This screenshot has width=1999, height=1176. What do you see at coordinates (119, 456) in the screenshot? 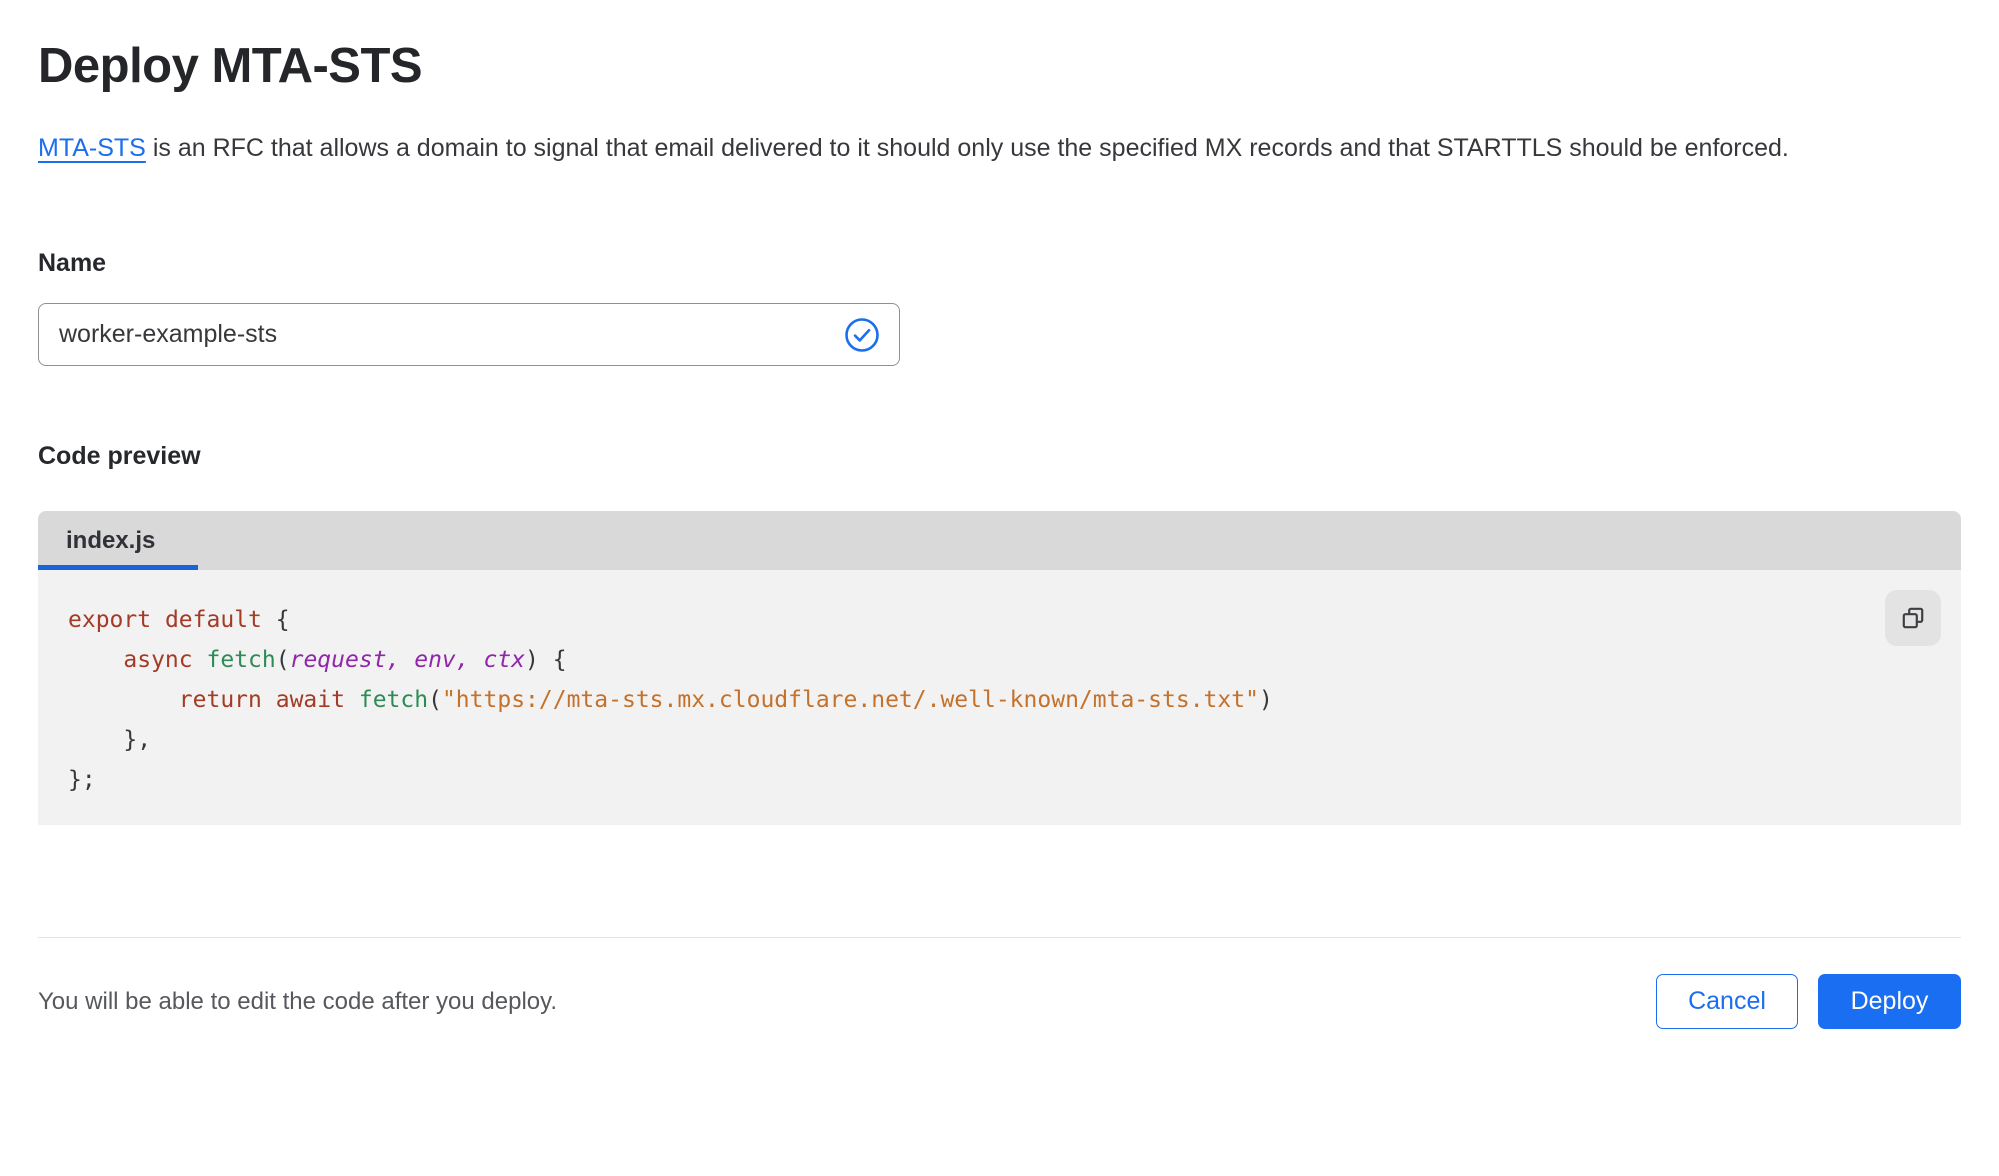
I see `code-preview-label: Code preview` at bounding box center [119, 456].